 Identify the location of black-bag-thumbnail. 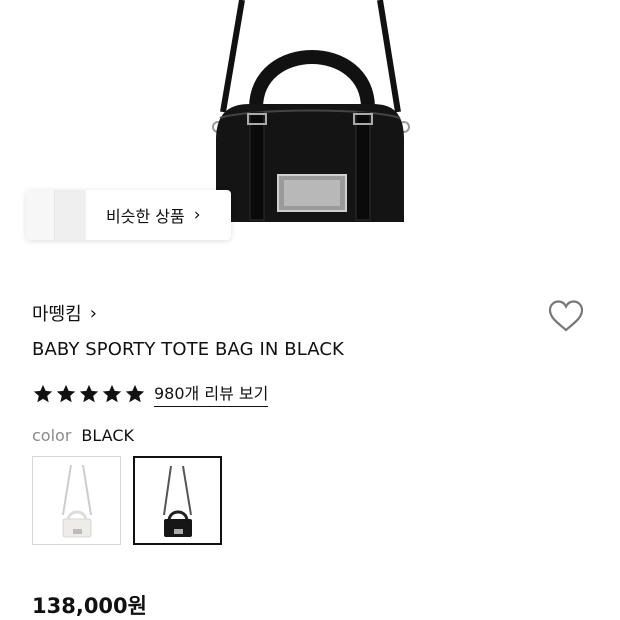
(177, 501).